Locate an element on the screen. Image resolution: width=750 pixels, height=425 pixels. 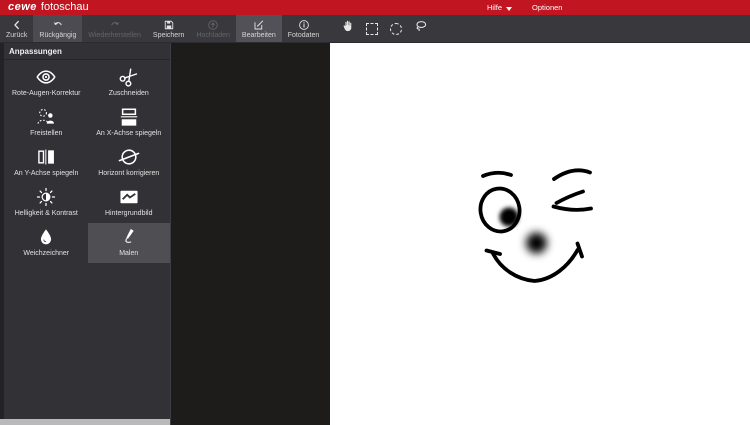
blur-drop-icon is located at coordinates (46, 237).